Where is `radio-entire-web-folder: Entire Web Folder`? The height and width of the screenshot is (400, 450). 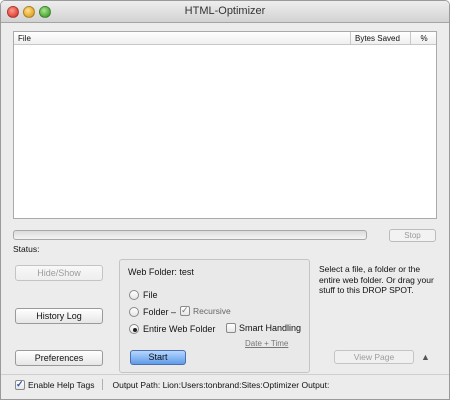
radio-entire-web-folder: Entire Web Folder is located at coordinates (172, 329).